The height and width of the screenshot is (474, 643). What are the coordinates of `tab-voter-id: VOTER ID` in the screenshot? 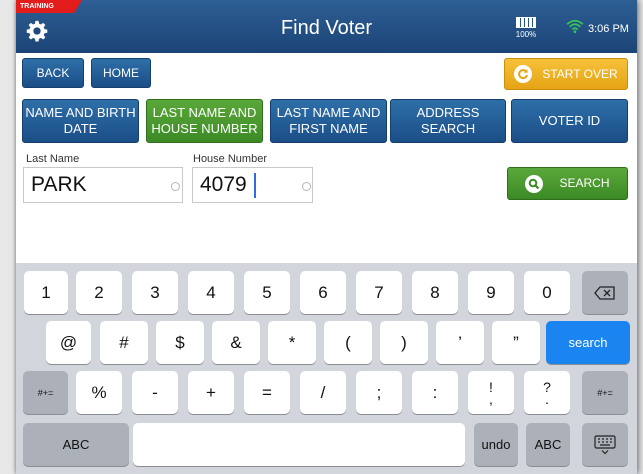 It's located at (569, 121).